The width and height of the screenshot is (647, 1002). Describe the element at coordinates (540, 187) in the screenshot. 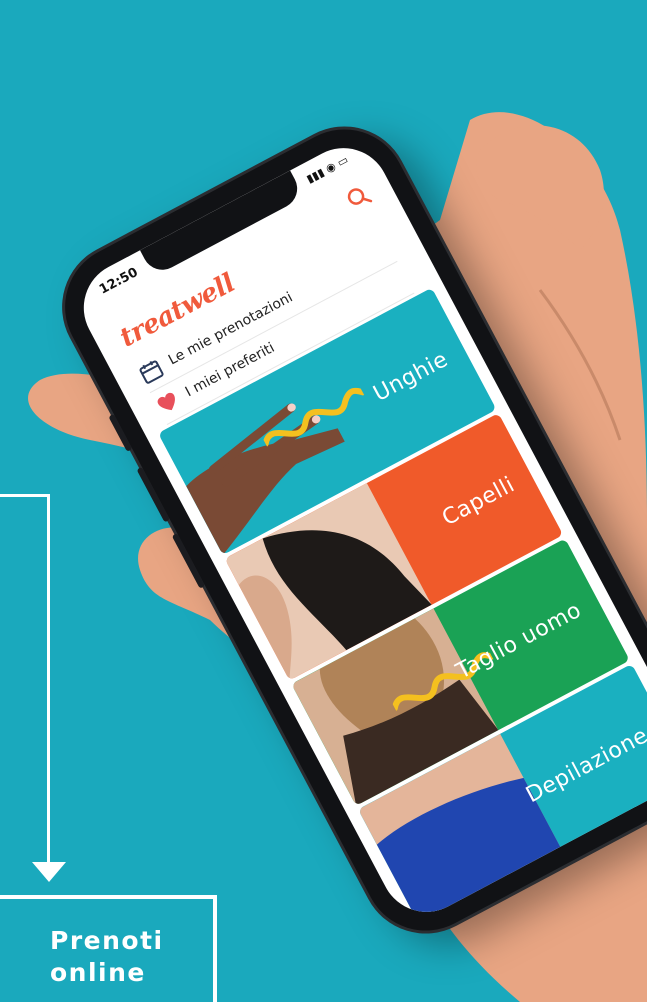

I see `hand-thumb-overlay` at that location.